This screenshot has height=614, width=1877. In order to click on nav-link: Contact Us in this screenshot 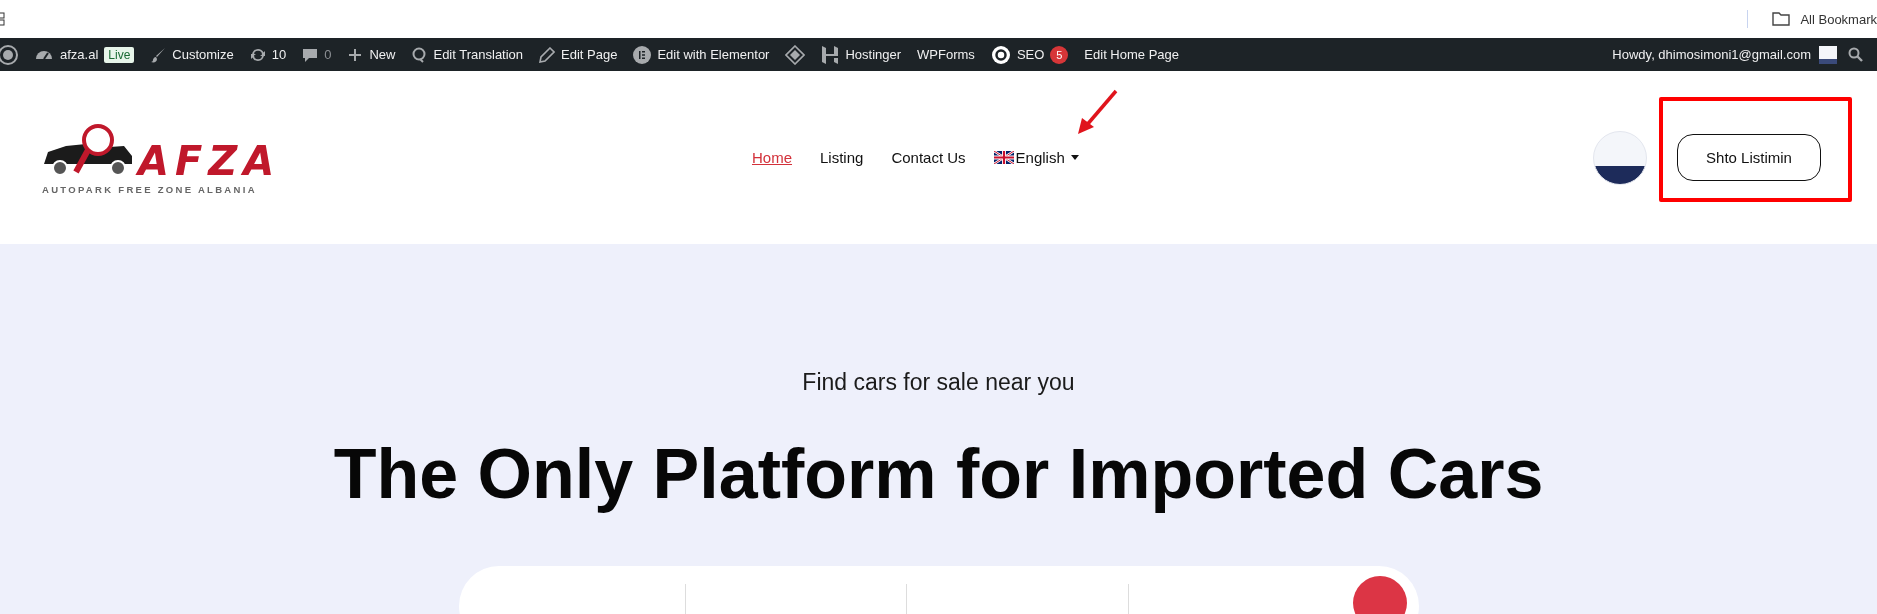, I will do `click(928, 157)`.